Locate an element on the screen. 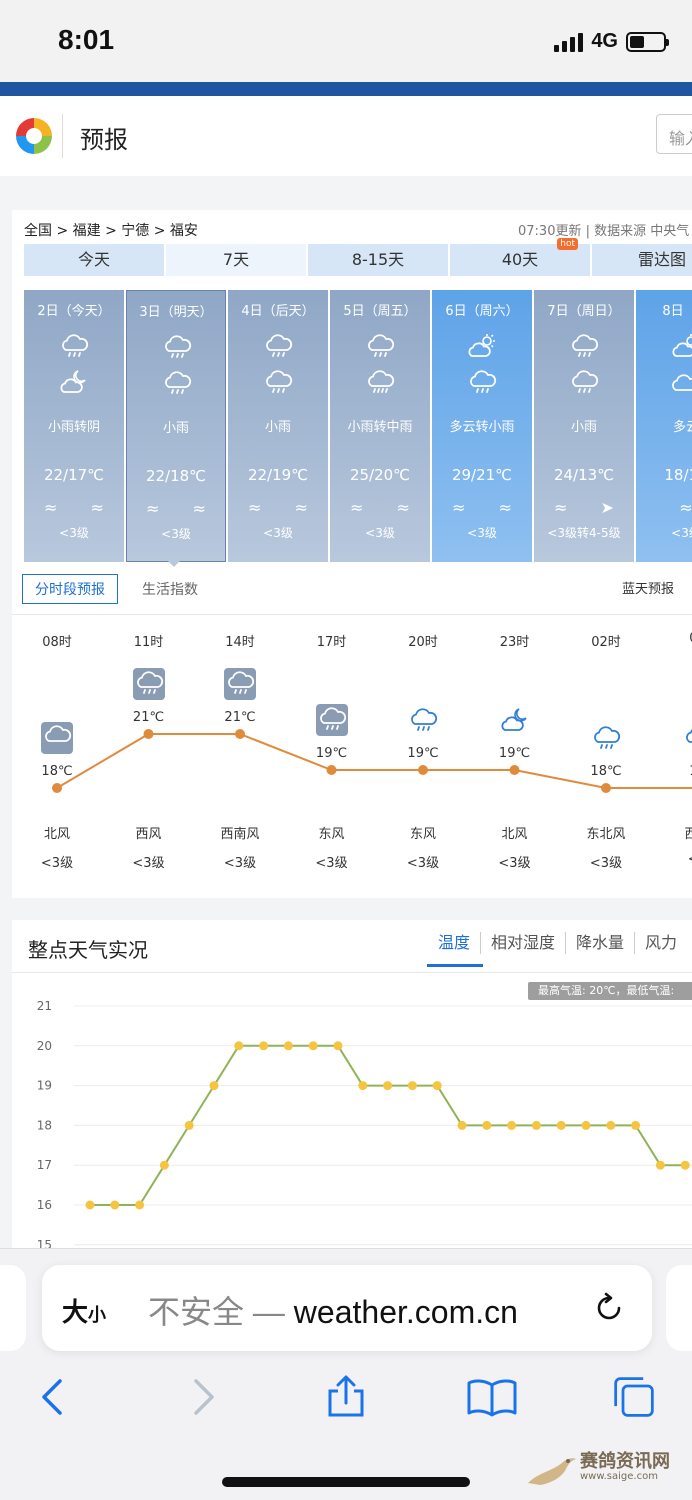 Image resolution: width=692 pixels, height=1500 pixels. tab-temperature: 温度 is located at coordinates (455, 943).